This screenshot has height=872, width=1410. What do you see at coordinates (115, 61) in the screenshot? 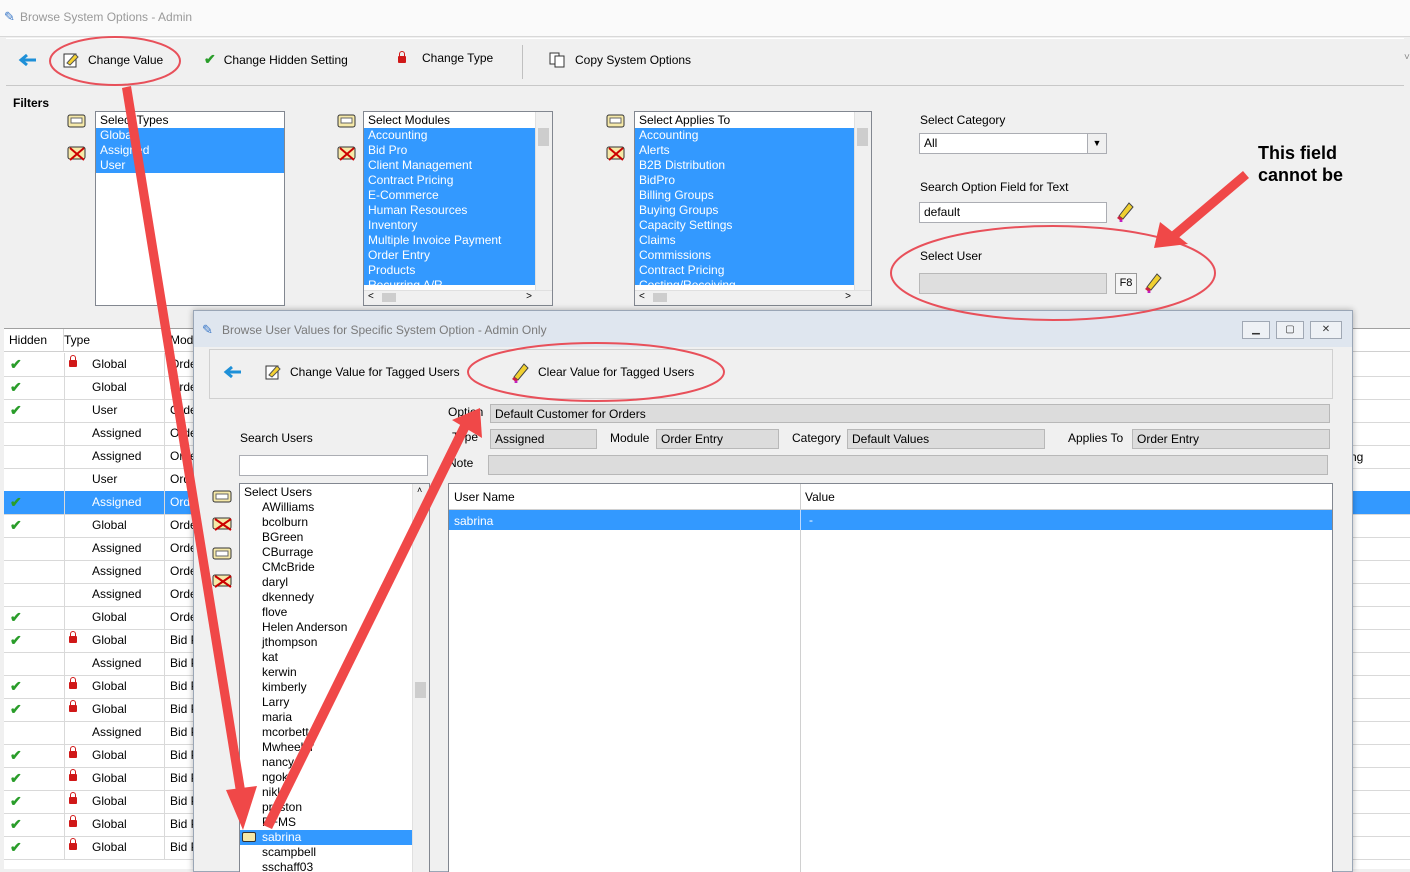
I see `change-value-highlight-ellipse` at bounding box center [115, 61].